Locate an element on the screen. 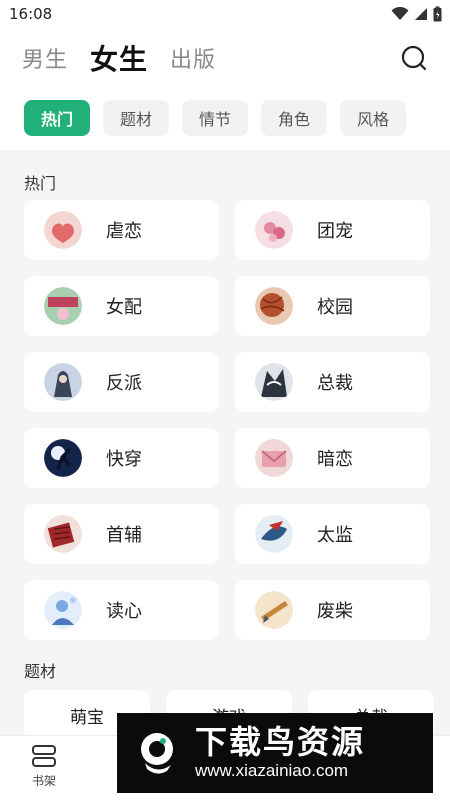 This screenshot has width=450, height=800. tag-card-nvpei: 女配 is located at coordinates (121, 306).